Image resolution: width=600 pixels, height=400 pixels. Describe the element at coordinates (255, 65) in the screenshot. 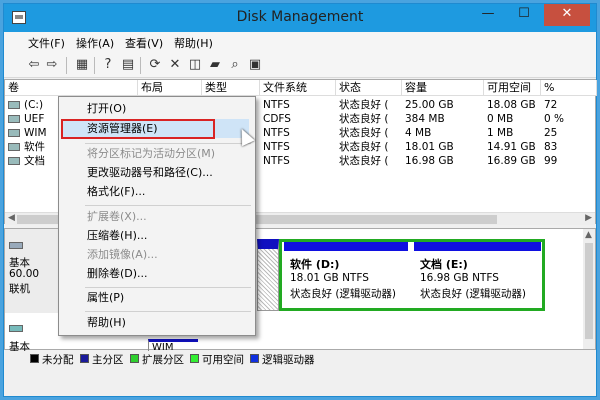

I see `console-icon: ▣` at that location.